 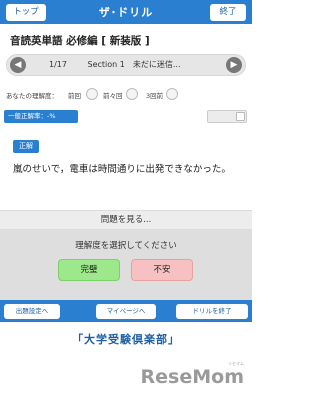 I want to click on understanding-row: あなたの理解度： 前回 前々回 3回前, so click(x=106, y=95).